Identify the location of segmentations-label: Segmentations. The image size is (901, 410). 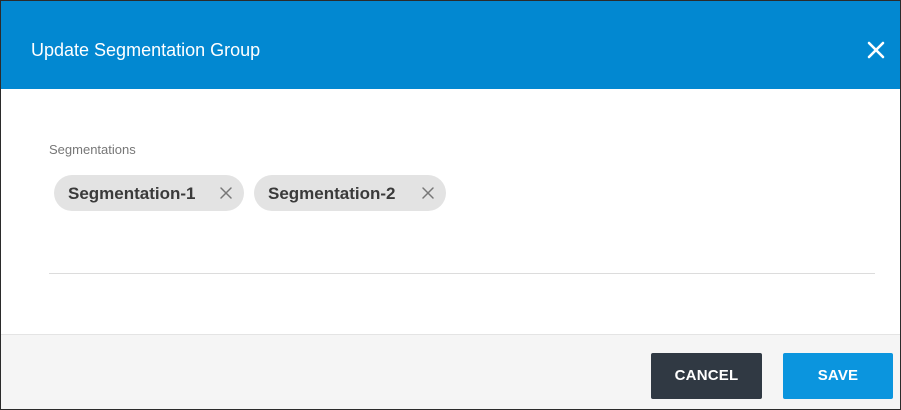
(92, 149).